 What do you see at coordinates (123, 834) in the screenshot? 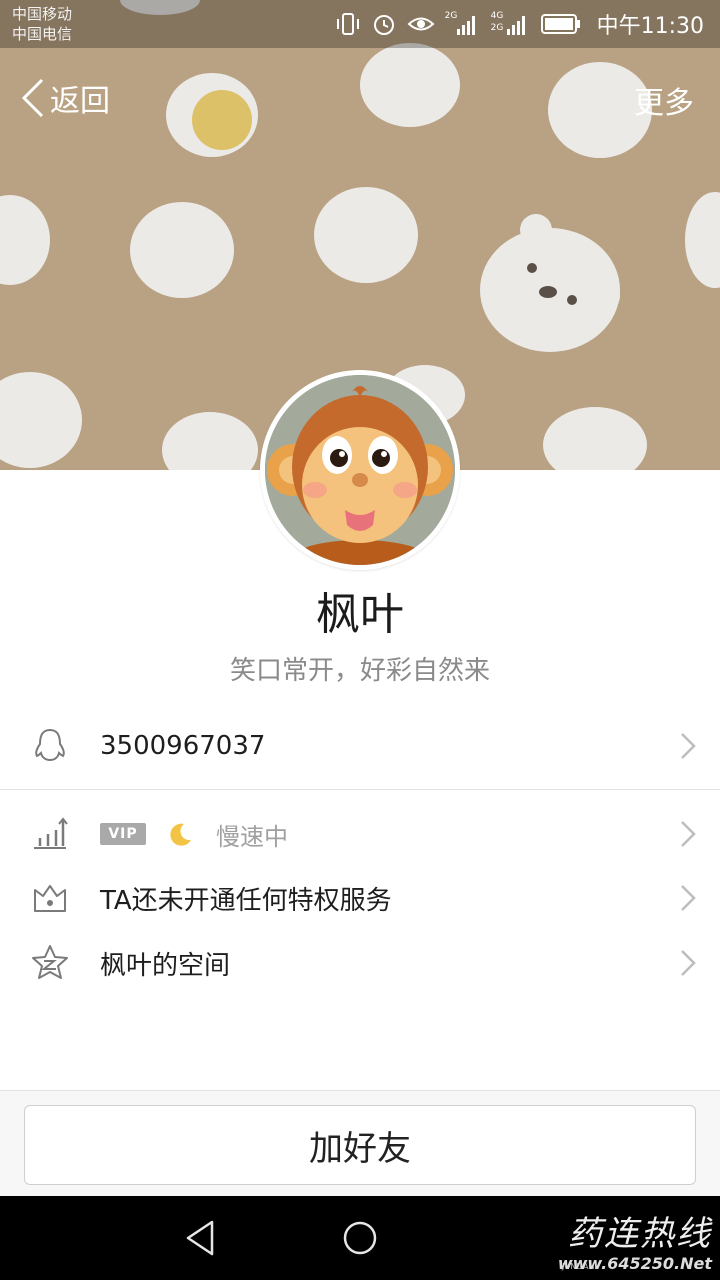
I see `vip-badge: VIP` at bounding box center [123, 834].